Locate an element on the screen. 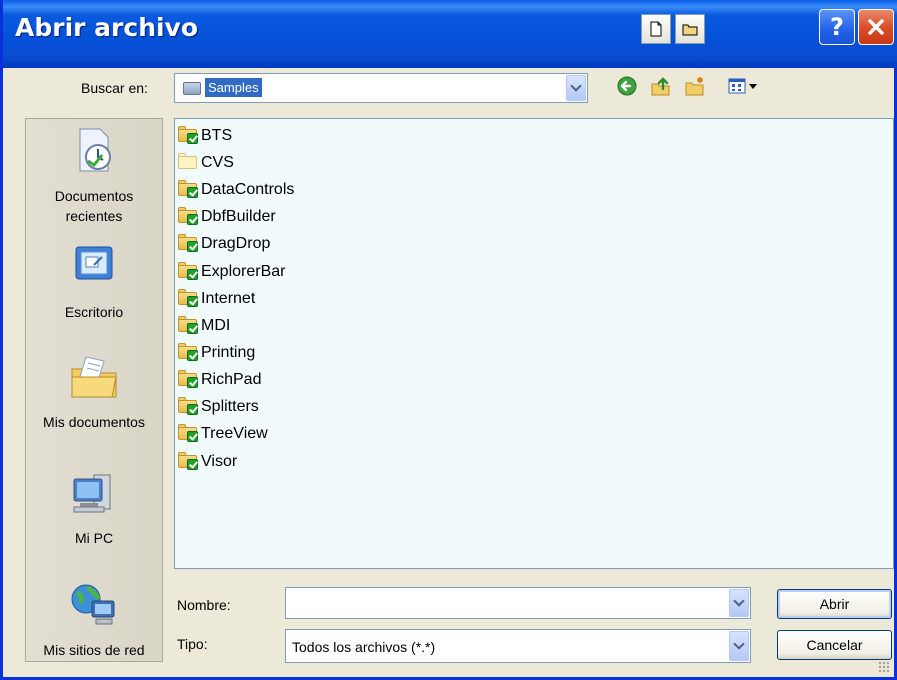  place-label: Mis documentos is located at coordinates (94, 422).